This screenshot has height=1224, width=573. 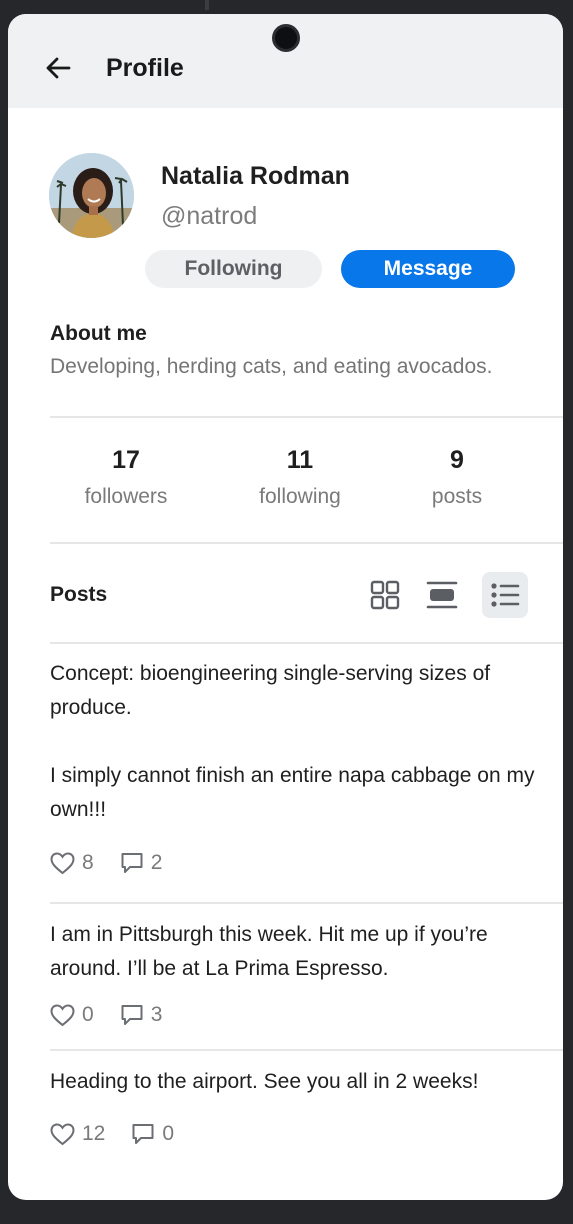 I want to click on profile-name: Natalia Rodman, so click(x=255, y=176).